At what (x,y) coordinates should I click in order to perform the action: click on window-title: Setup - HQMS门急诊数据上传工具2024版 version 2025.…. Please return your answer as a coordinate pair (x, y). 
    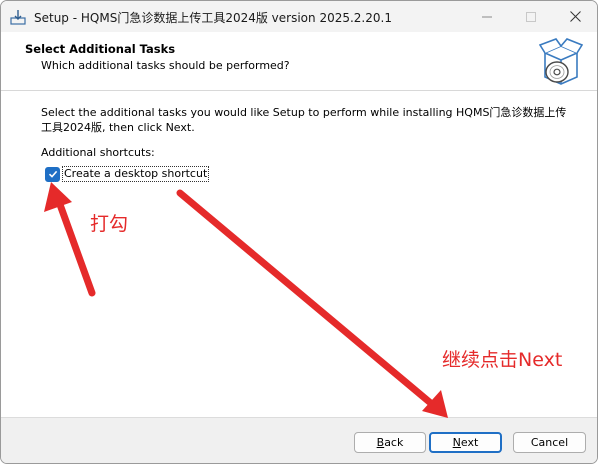
    Looking at the image, I should click on (213, 18).